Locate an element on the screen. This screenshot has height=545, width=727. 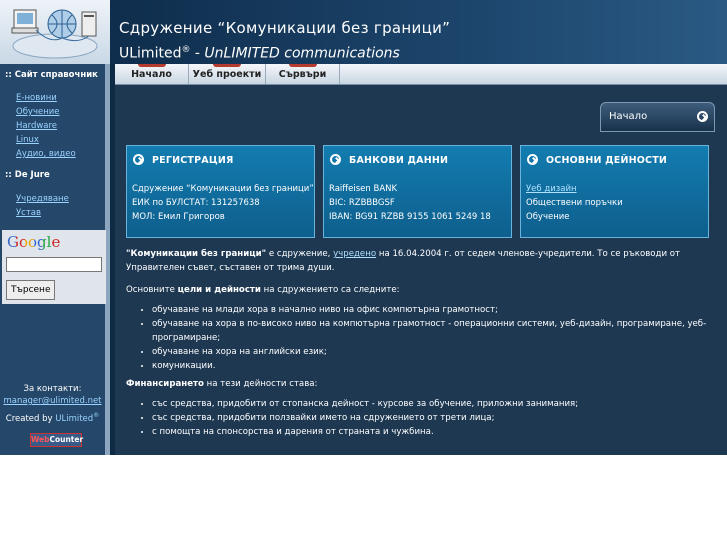
contact-label: За контакти: is located at coordinates (52, 389).